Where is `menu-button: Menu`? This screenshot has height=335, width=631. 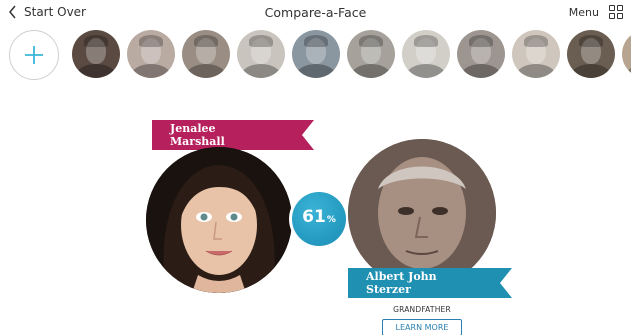 menu-button: Menu is located at coordinates (596, 12).